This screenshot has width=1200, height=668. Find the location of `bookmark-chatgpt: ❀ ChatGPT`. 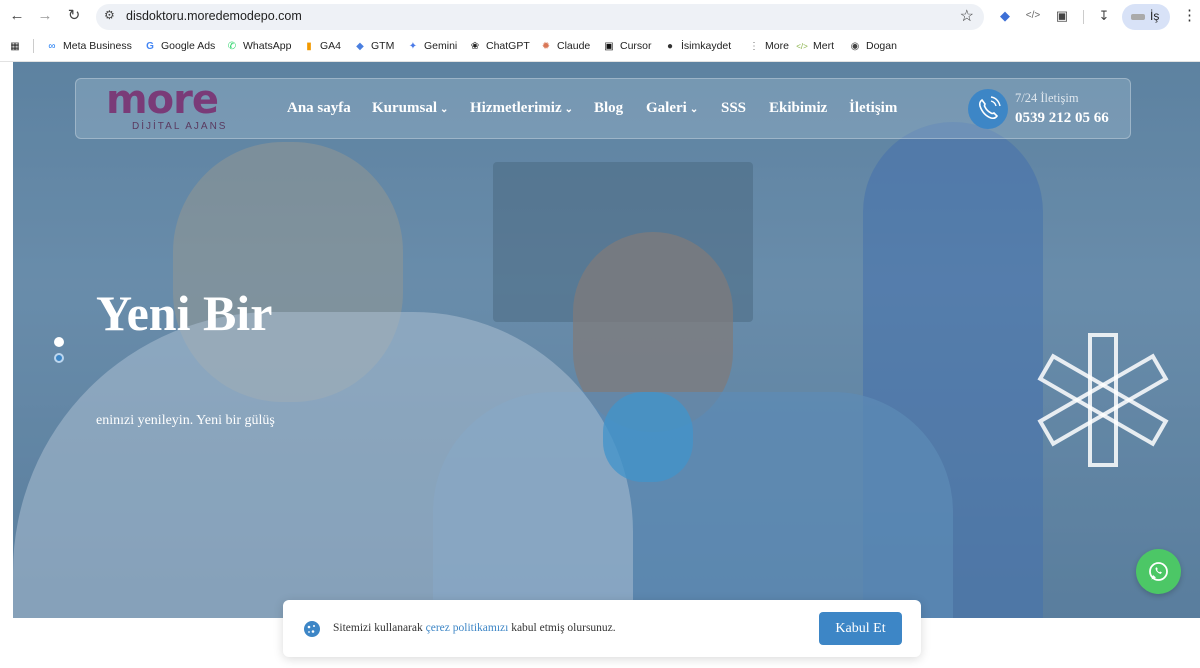

bookmark-chatgpt: ❀ ChatGPT is located at coordinates (499, 46).